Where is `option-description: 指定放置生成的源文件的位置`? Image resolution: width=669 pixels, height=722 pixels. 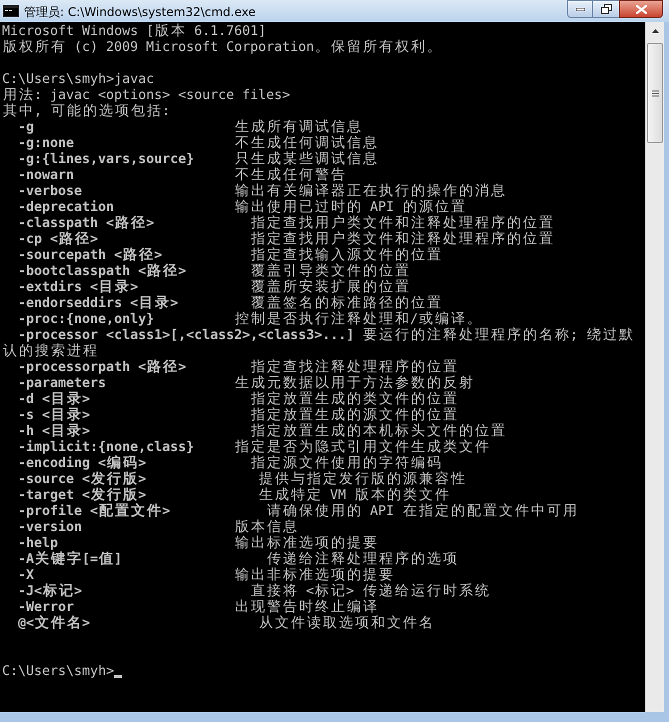
option-description: 指定放置生成的源文件的位置 is located at coordinates (354, 415).